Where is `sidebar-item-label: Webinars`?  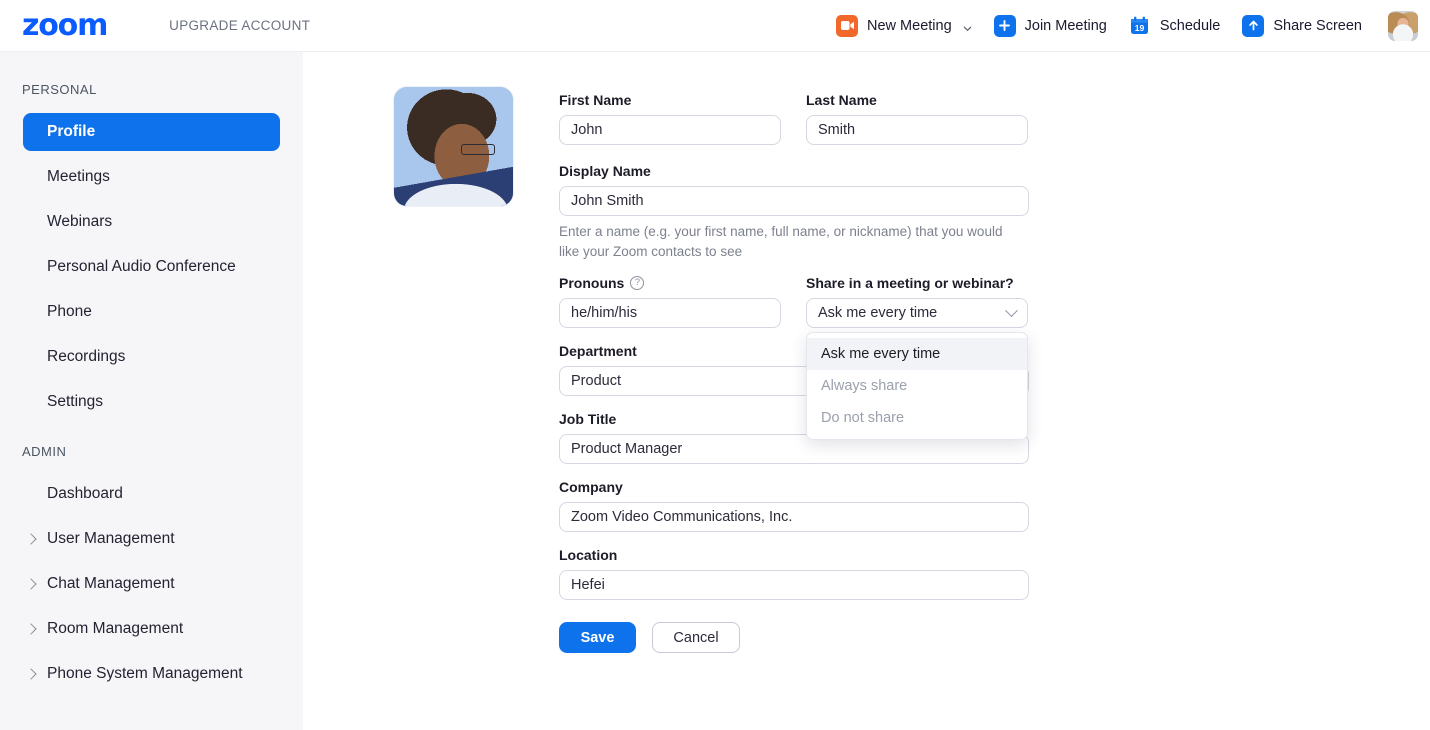
sidebar-item-label: Webinars is located at coordinates (80, 221).